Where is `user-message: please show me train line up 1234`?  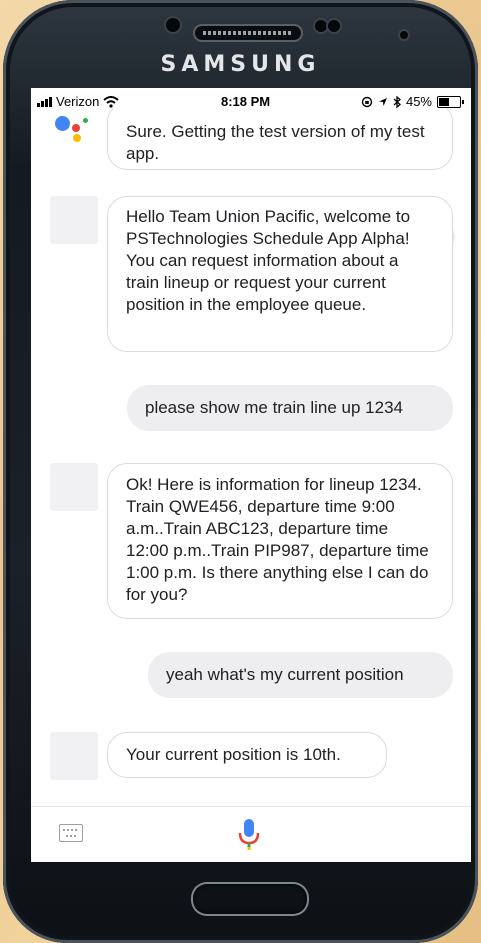
user-message: please show me train line up 1234 is located at coordinates (290, 408).